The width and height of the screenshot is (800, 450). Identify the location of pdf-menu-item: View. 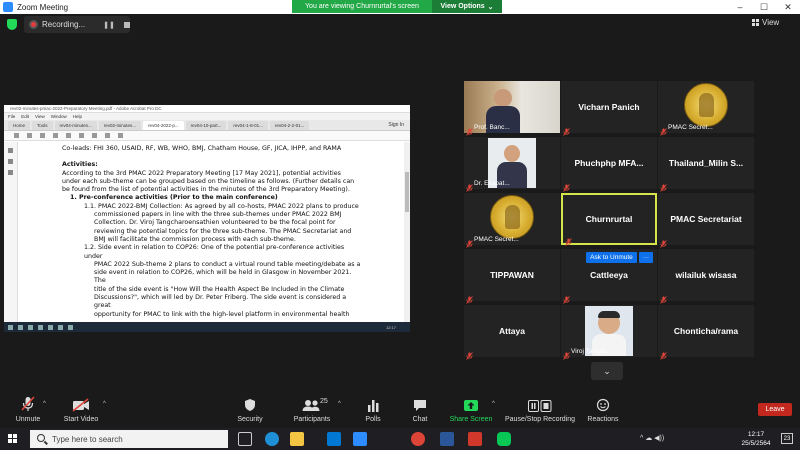
(40, 116).